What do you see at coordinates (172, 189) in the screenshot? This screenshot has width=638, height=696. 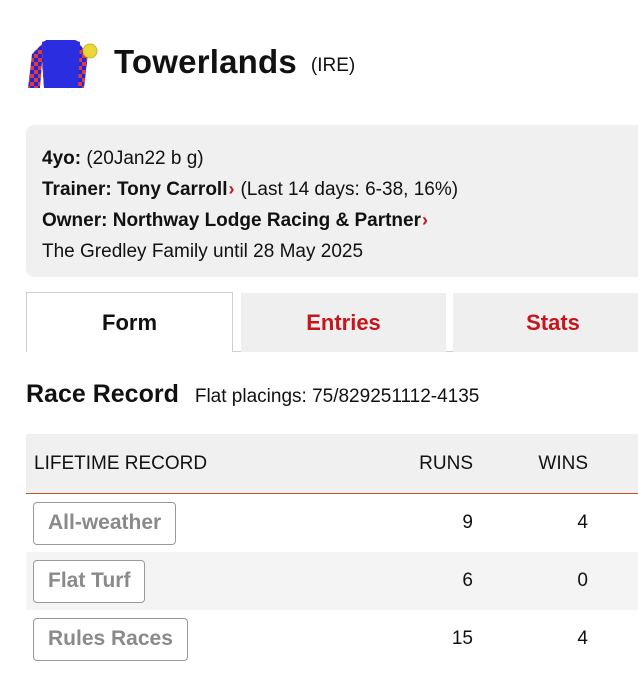 I see `trainer-link: Tony Carroll` at bounding box center [172, 189].